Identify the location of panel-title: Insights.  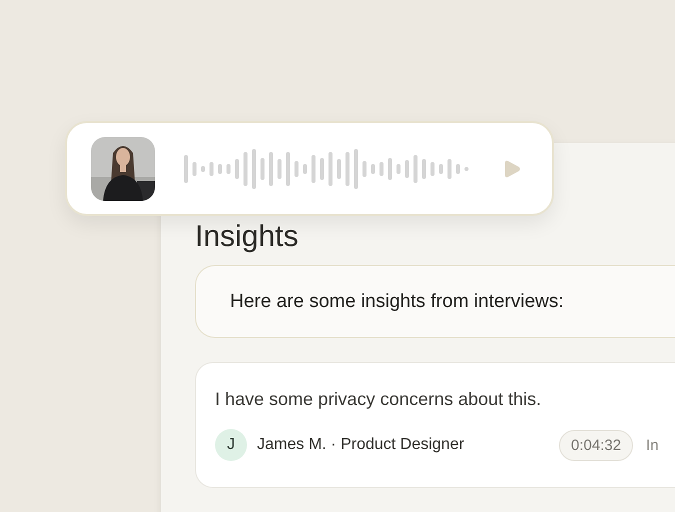
(247, 237).